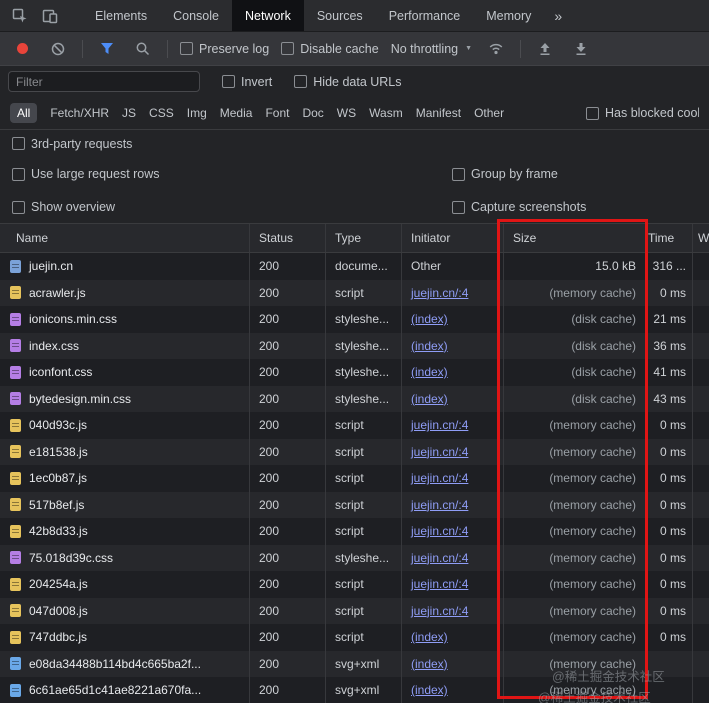 This screenshot has height=703, width=709. What do you see at coordinates (288, 238) in the screenshot?
I see `column-header-status: Status` at bounding box center [288, 238].